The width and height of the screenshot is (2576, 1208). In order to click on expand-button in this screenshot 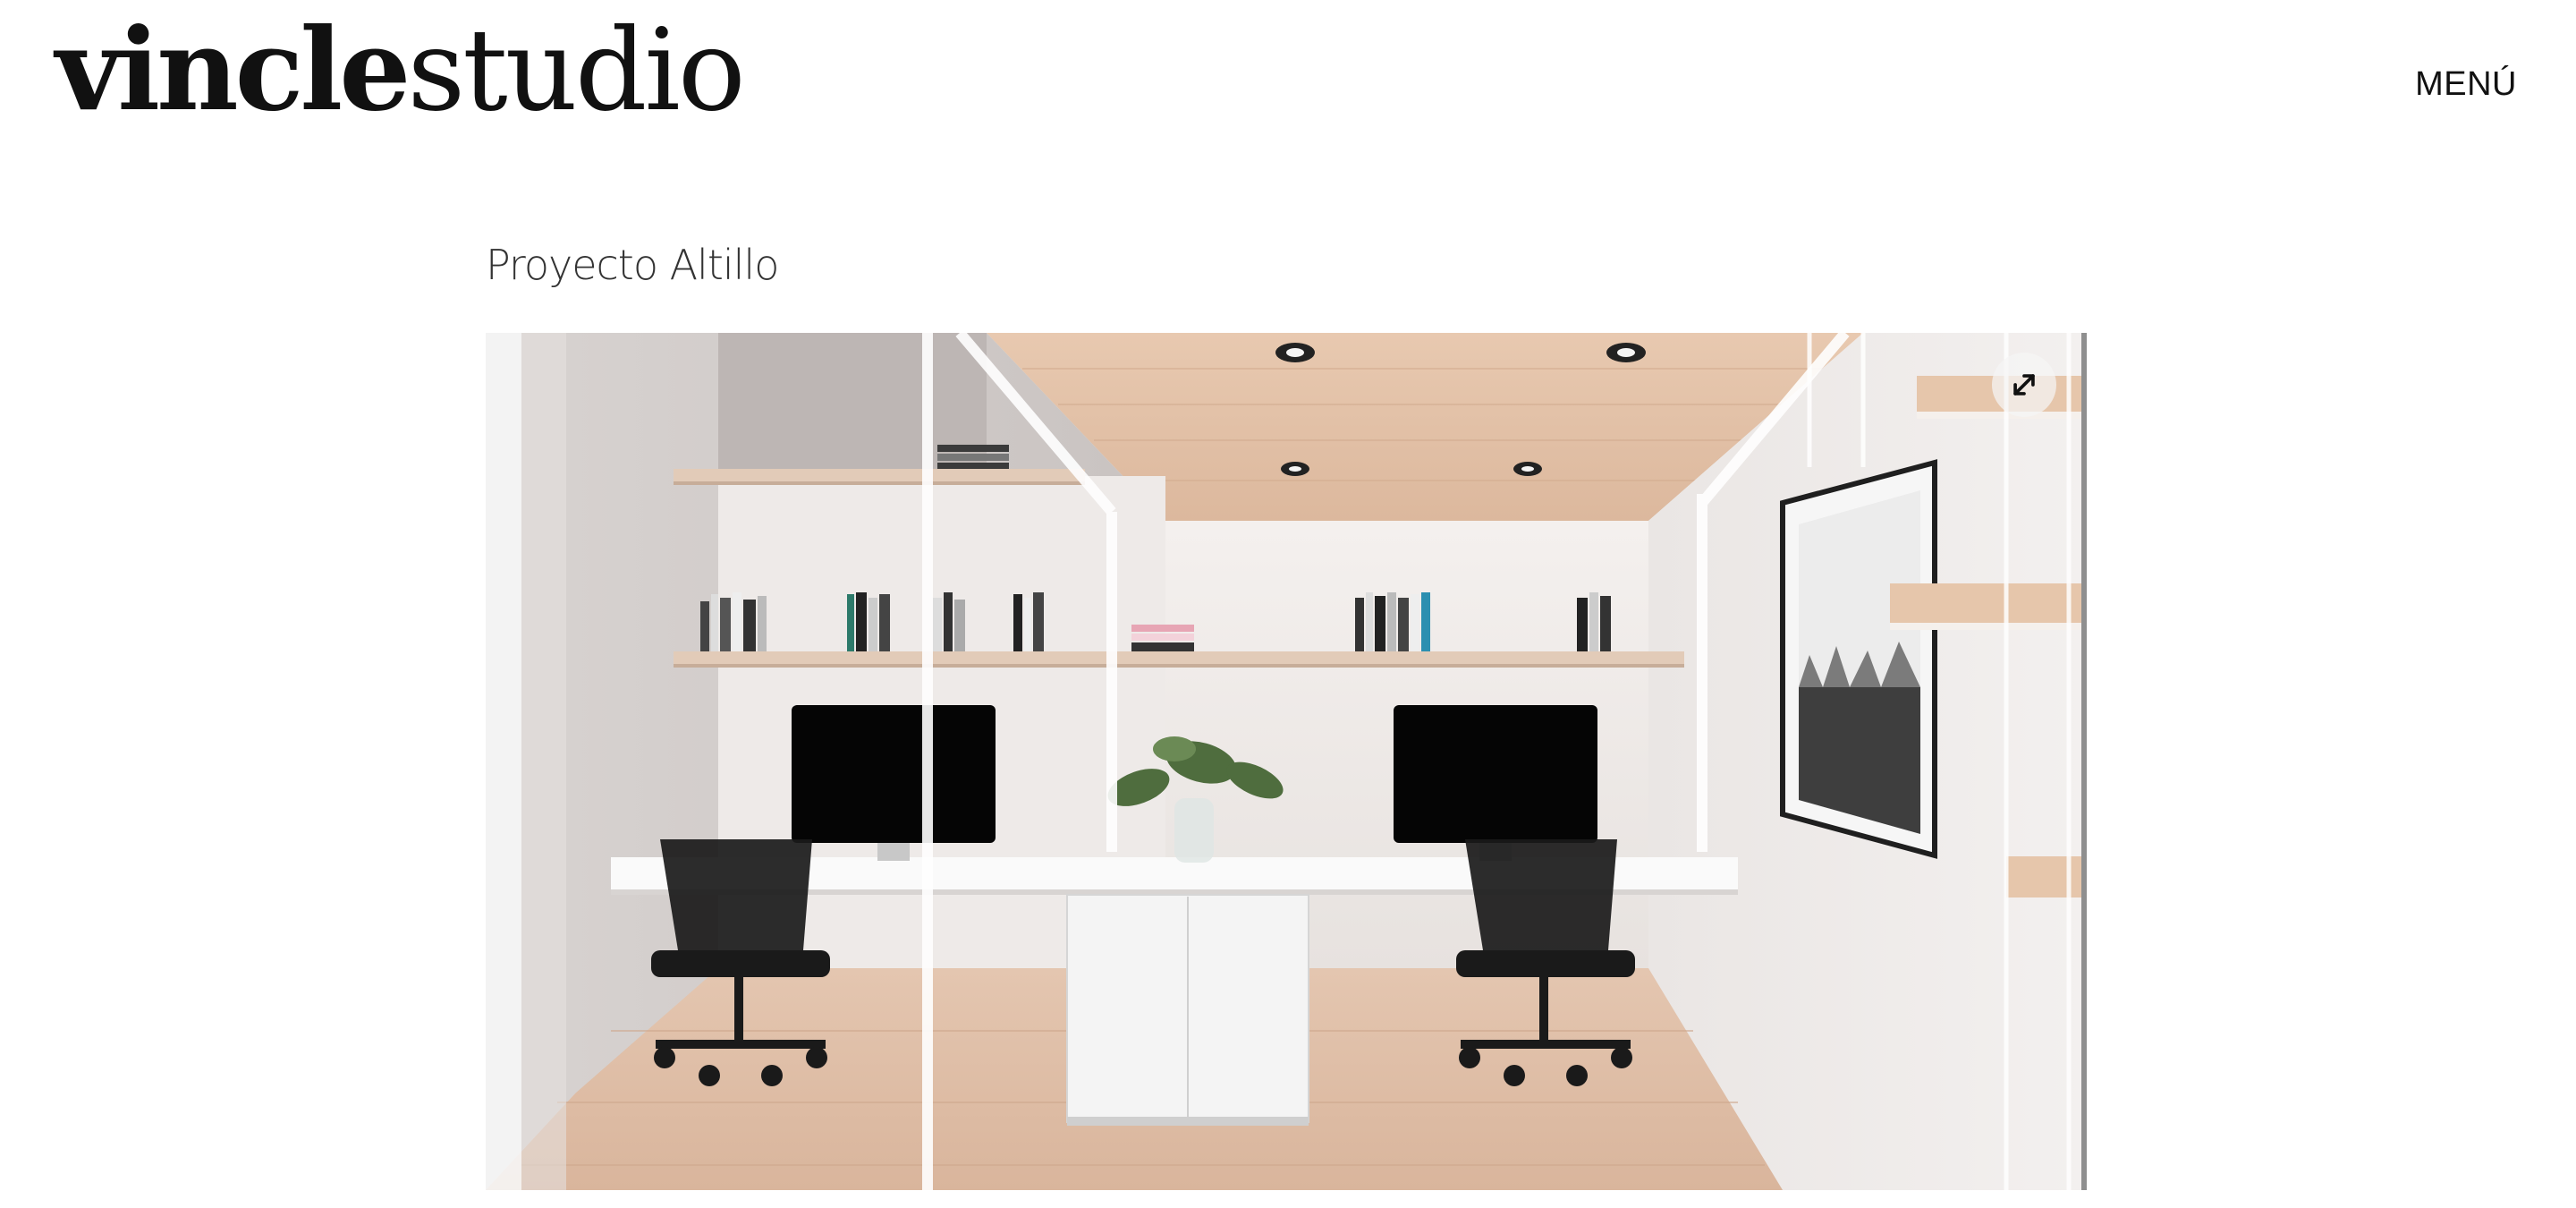, I will do `click(2024, 385)`.